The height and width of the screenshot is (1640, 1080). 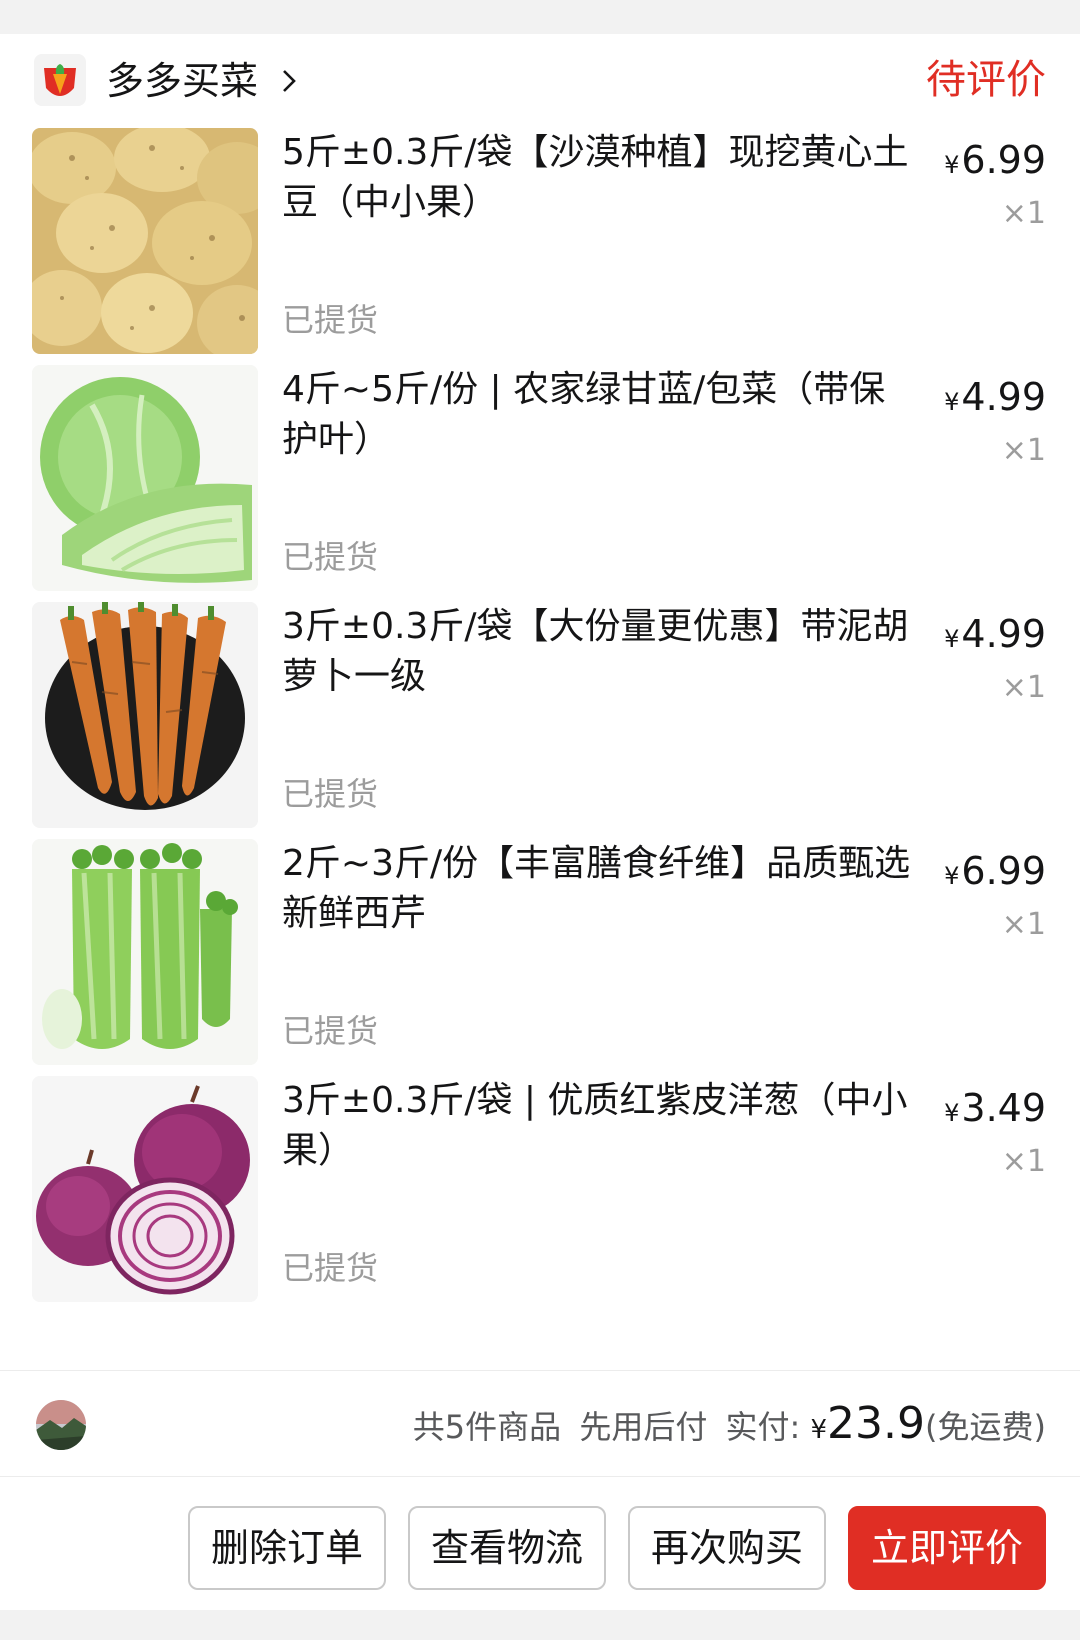 I want to click on summary-text: 共5件商品 先用后付 实付: ¥23.9(免运费), so click(x=729, y=1427).